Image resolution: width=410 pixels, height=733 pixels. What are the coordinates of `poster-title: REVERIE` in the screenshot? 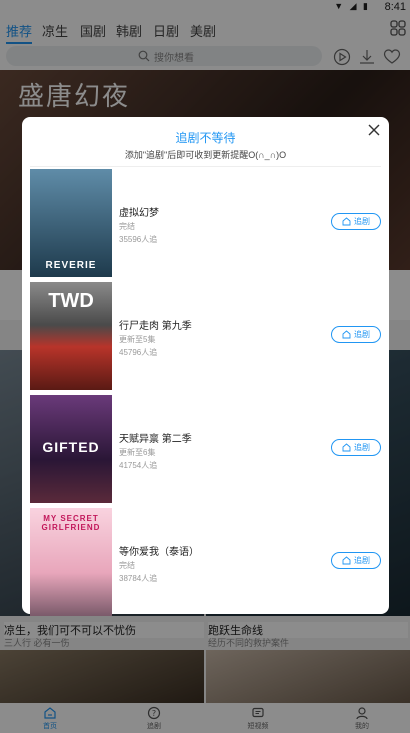 It's located at (71, 265).